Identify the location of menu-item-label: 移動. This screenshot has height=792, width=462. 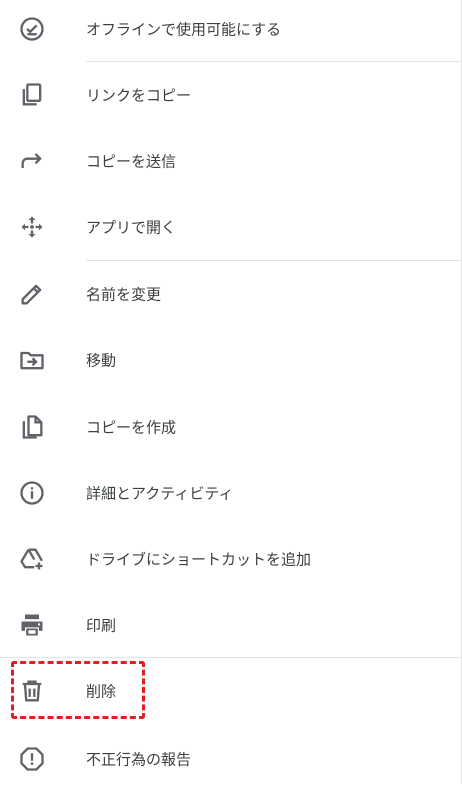
(101, 360).